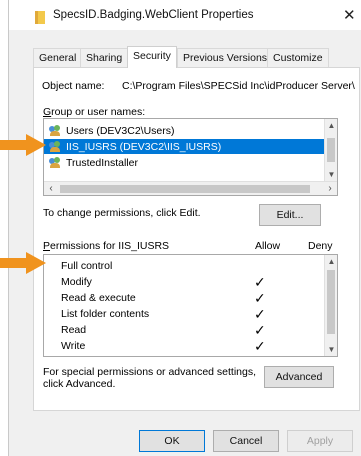  What do you see at coordinates (144, 146) in the screenshot?
I see `list-item-label: IIS_IUSRS (DEV3C2\IIS_IUSRS)` at bounding box center [144, 146].